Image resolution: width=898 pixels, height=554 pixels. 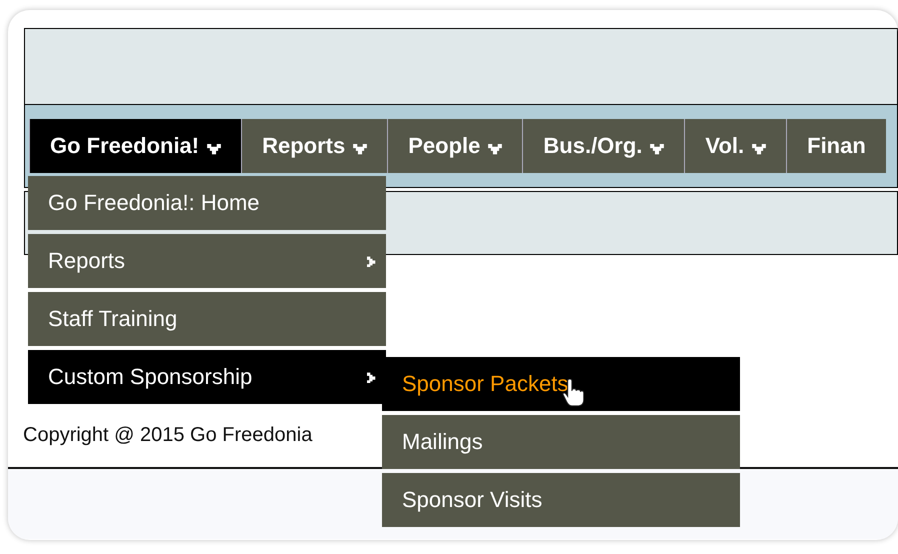 What do you see at coordinates (207, 261) in the screenshot?
I see `menu-item: Reports` at bounding box center [207, 261].